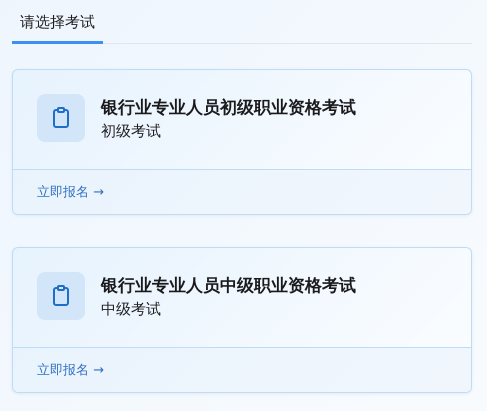 The image size is (487, 411). Describe the element at coordinates (228, 107) in the screenshot. I see `exam-title: 银行业专业人员初级职业资格考试` at that location.